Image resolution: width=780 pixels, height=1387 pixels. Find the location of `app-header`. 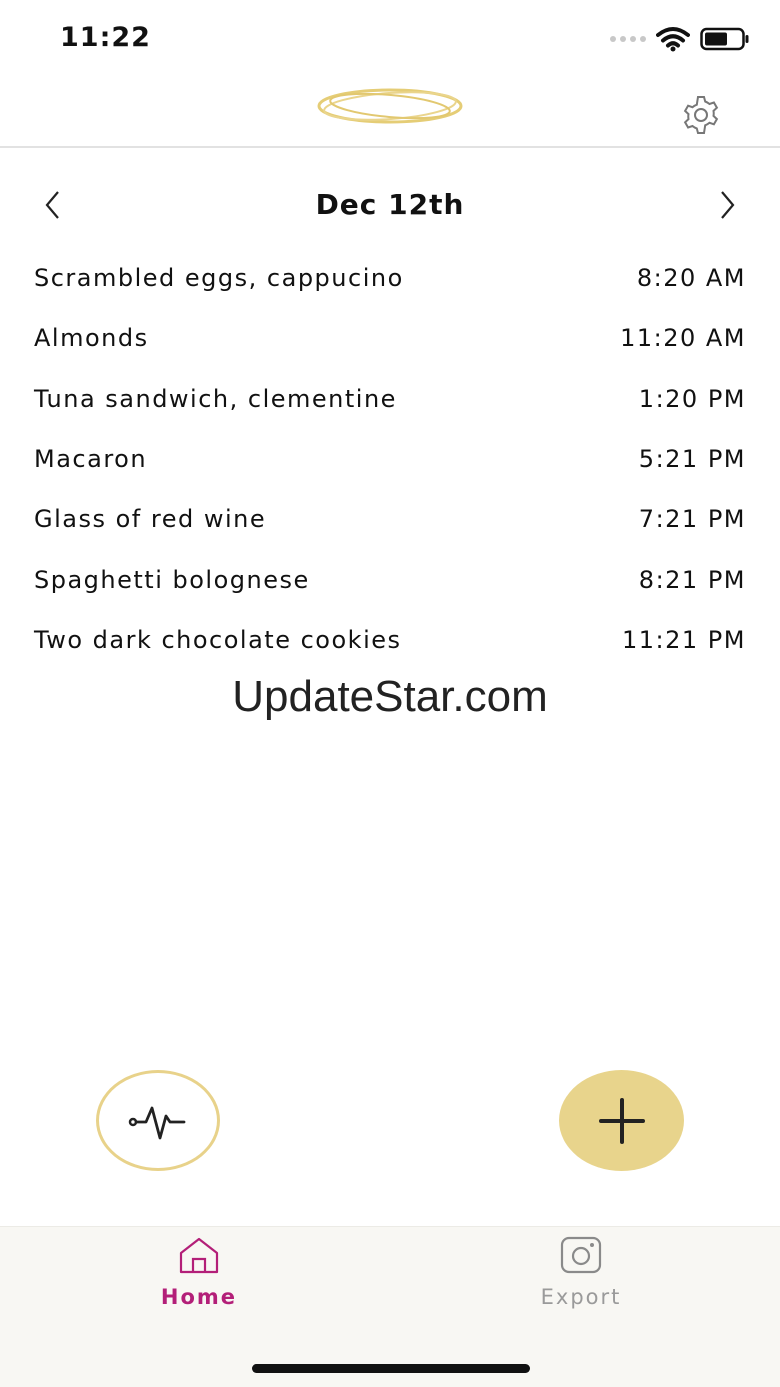

app-header is located at coordinates (390, 114).